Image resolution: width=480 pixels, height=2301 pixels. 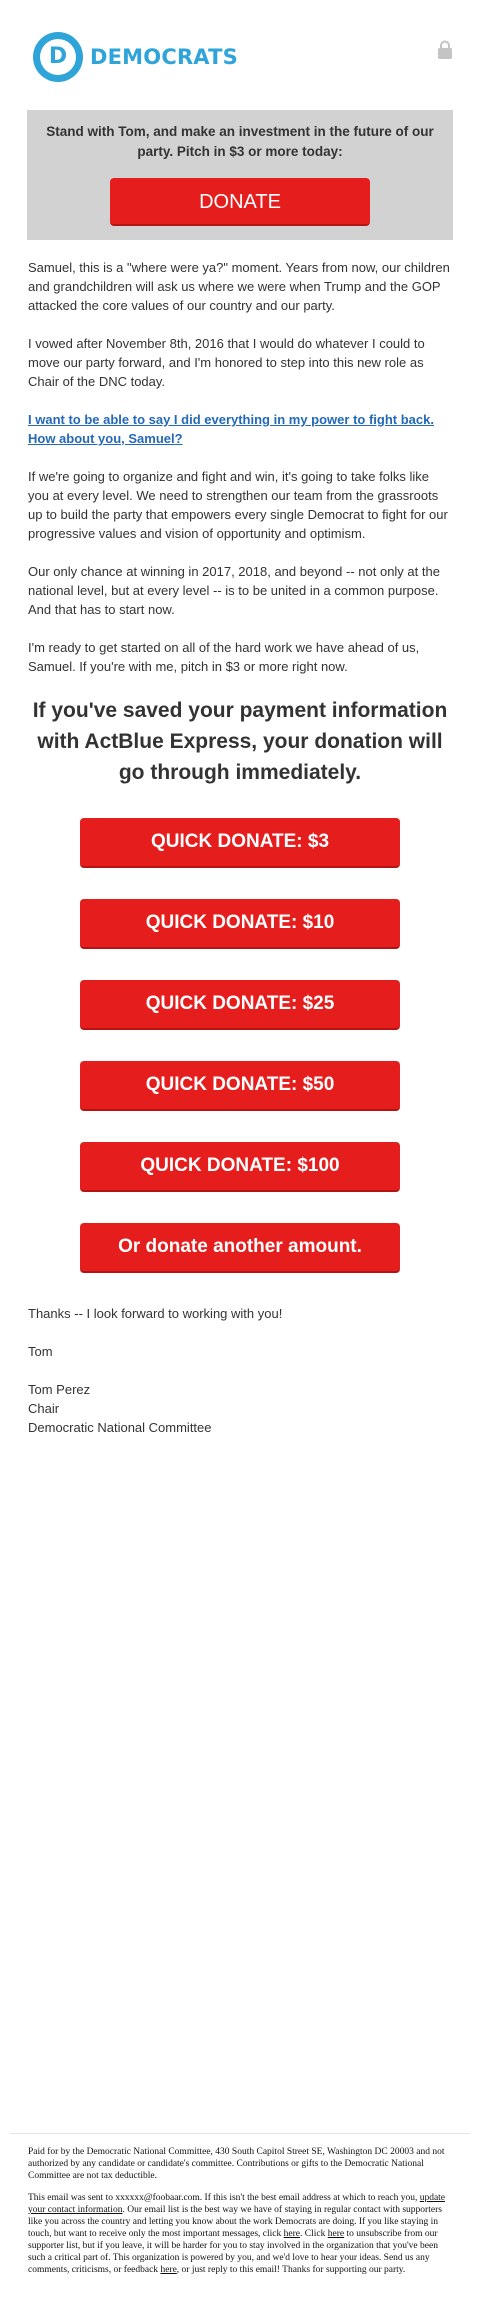 I want to click on logo-text: DEMOCRATS, so click(x=164, y=57).